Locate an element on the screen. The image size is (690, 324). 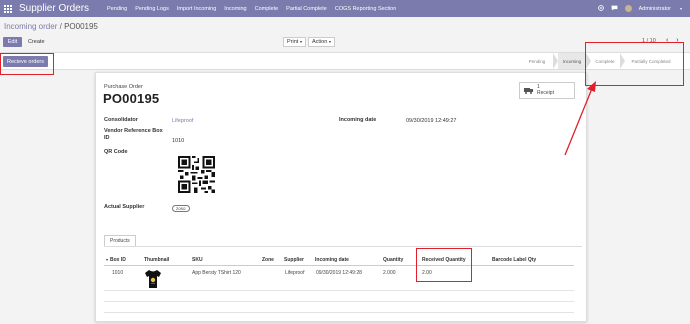
menu-cogs-reporting: COGS Reporting Section is located at coordinates (365, 9).